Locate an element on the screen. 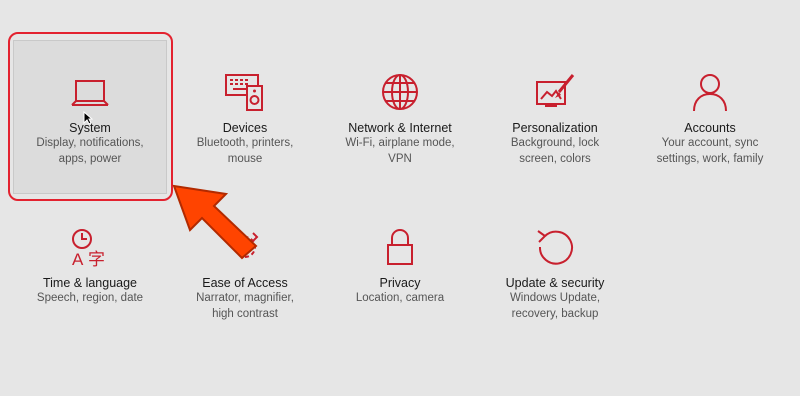  tile-description: screen, colors is located at coordinates (555, 158).